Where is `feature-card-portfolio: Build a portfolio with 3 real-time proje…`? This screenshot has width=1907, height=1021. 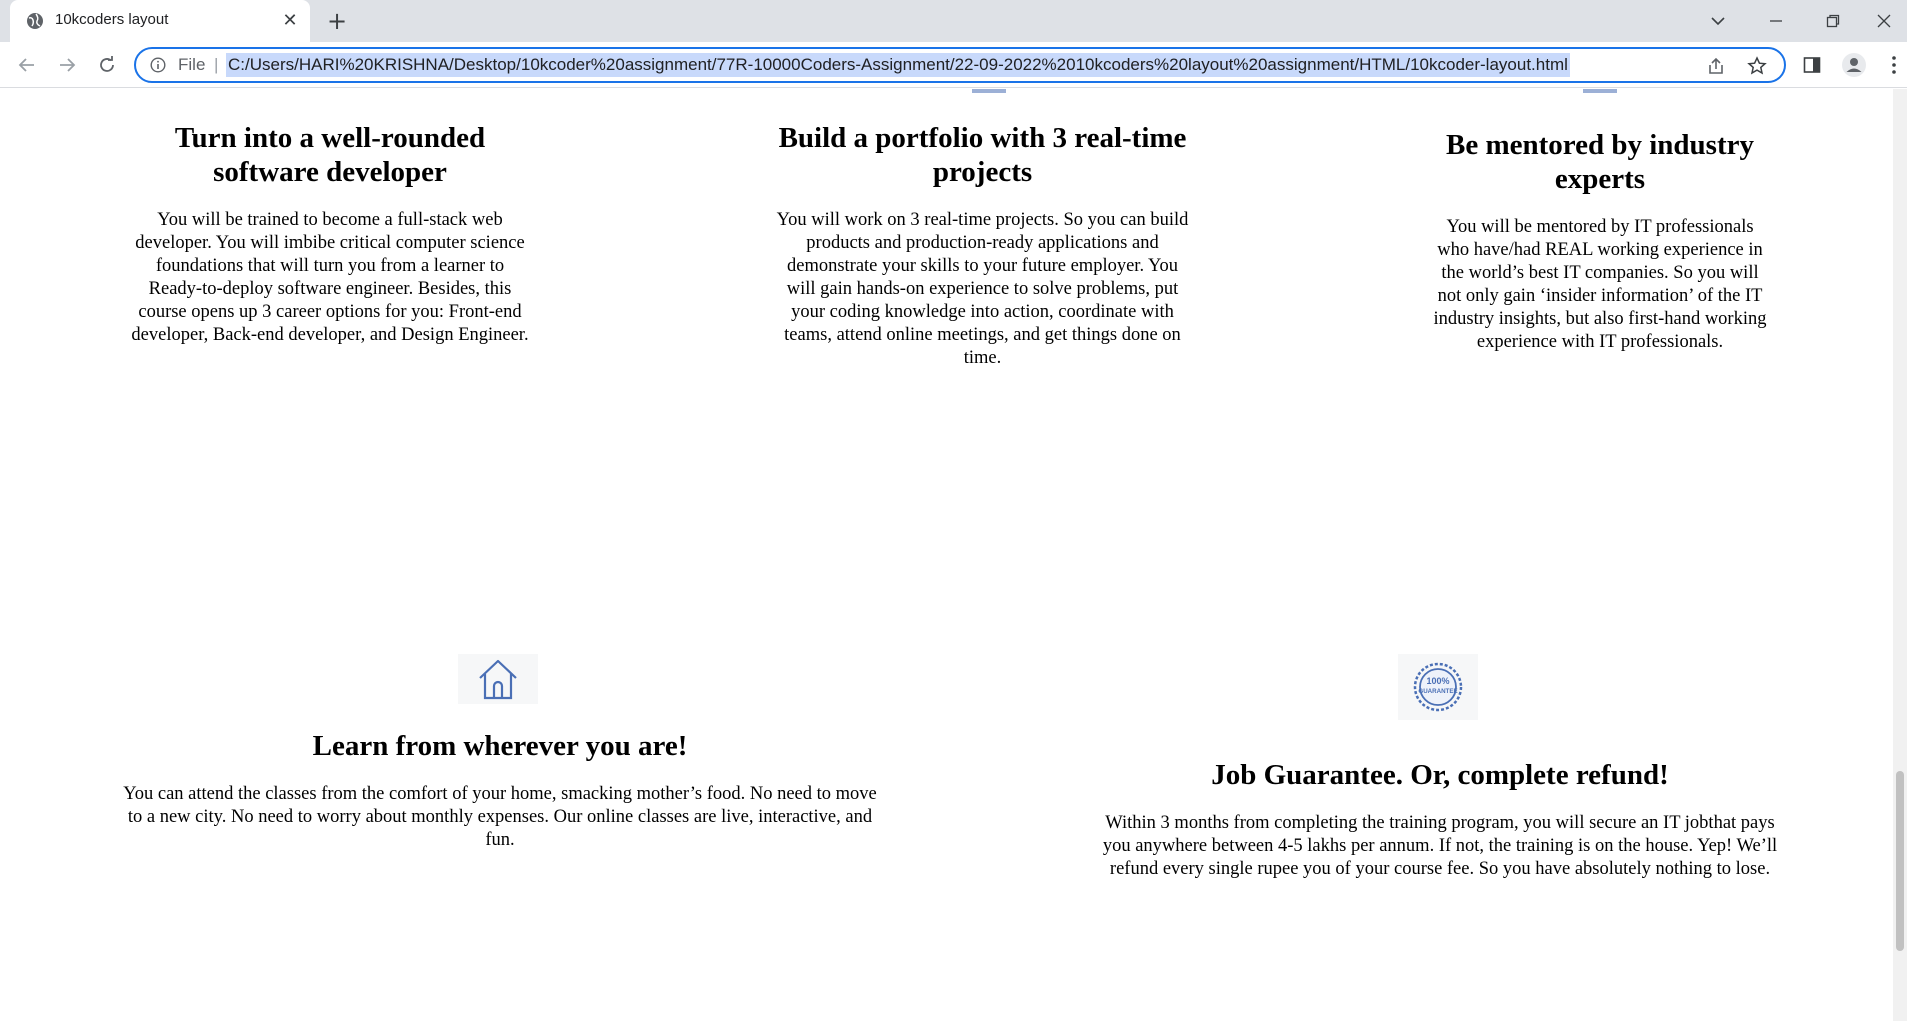
feature-card-portfolio: Build a portfolio with 3 real-time proje… is located at coordinates (982, 245).